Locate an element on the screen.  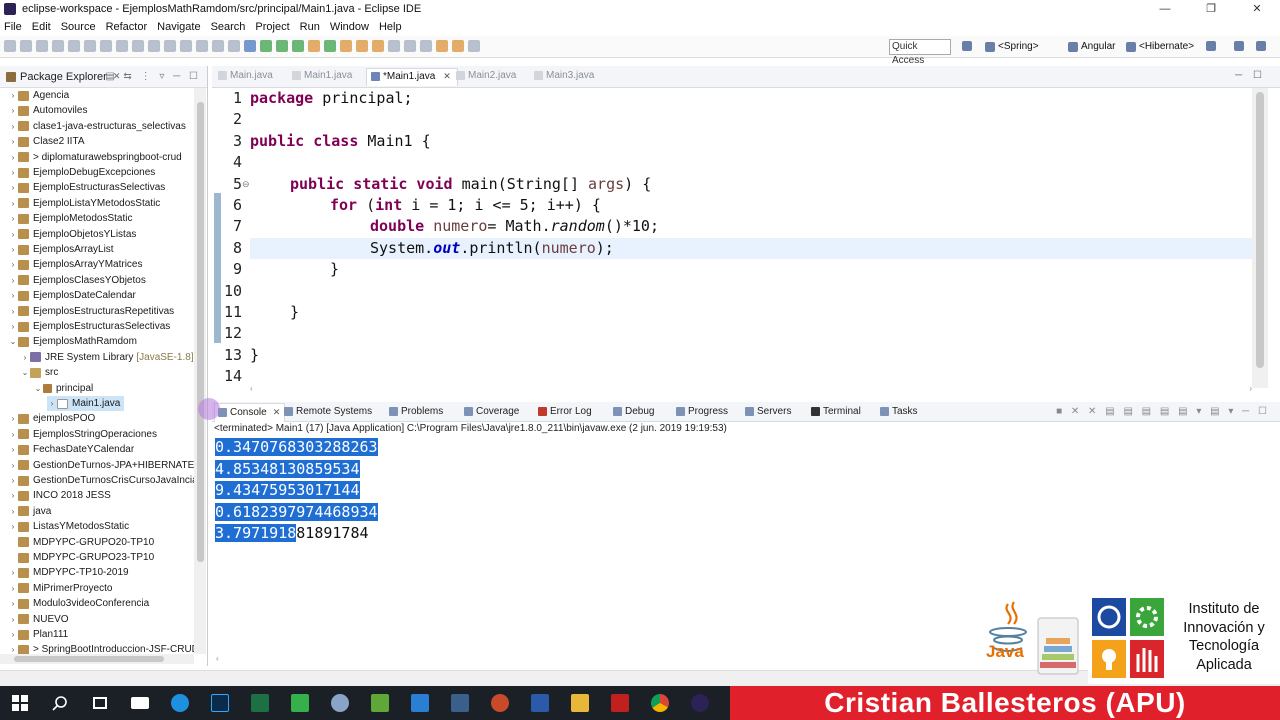
editor-vertical-scrollbar is located at coordinates (1260, 238).